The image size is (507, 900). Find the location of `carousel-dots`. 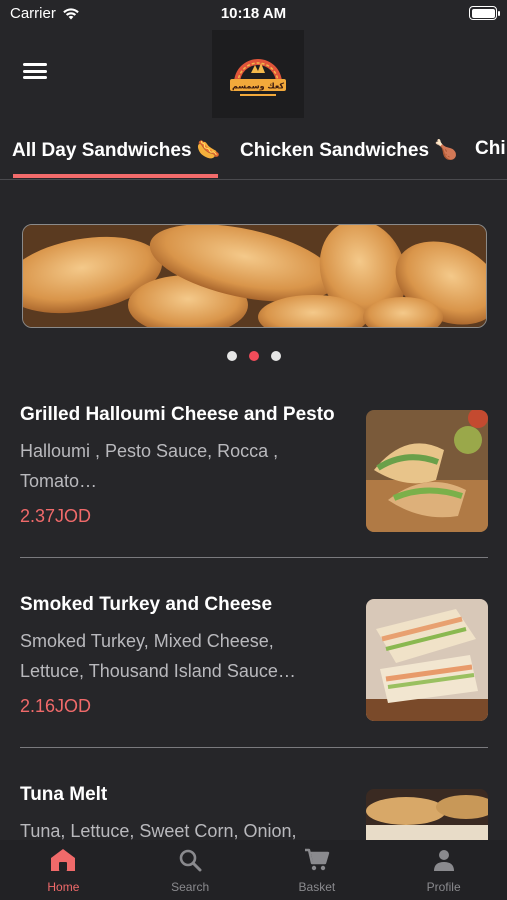

carousel-dots is located at coordinates (253, 356).